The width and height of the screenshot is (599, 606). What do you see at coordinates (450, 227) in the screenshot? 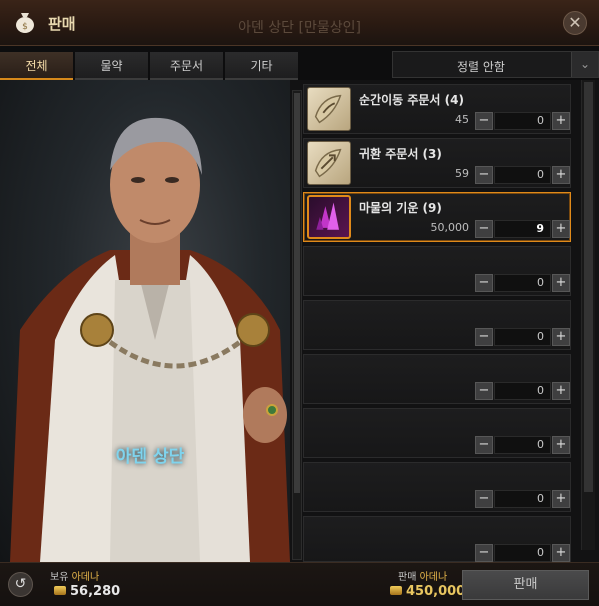
I see `item-price: 50,000` at bounding box center [450, 227].